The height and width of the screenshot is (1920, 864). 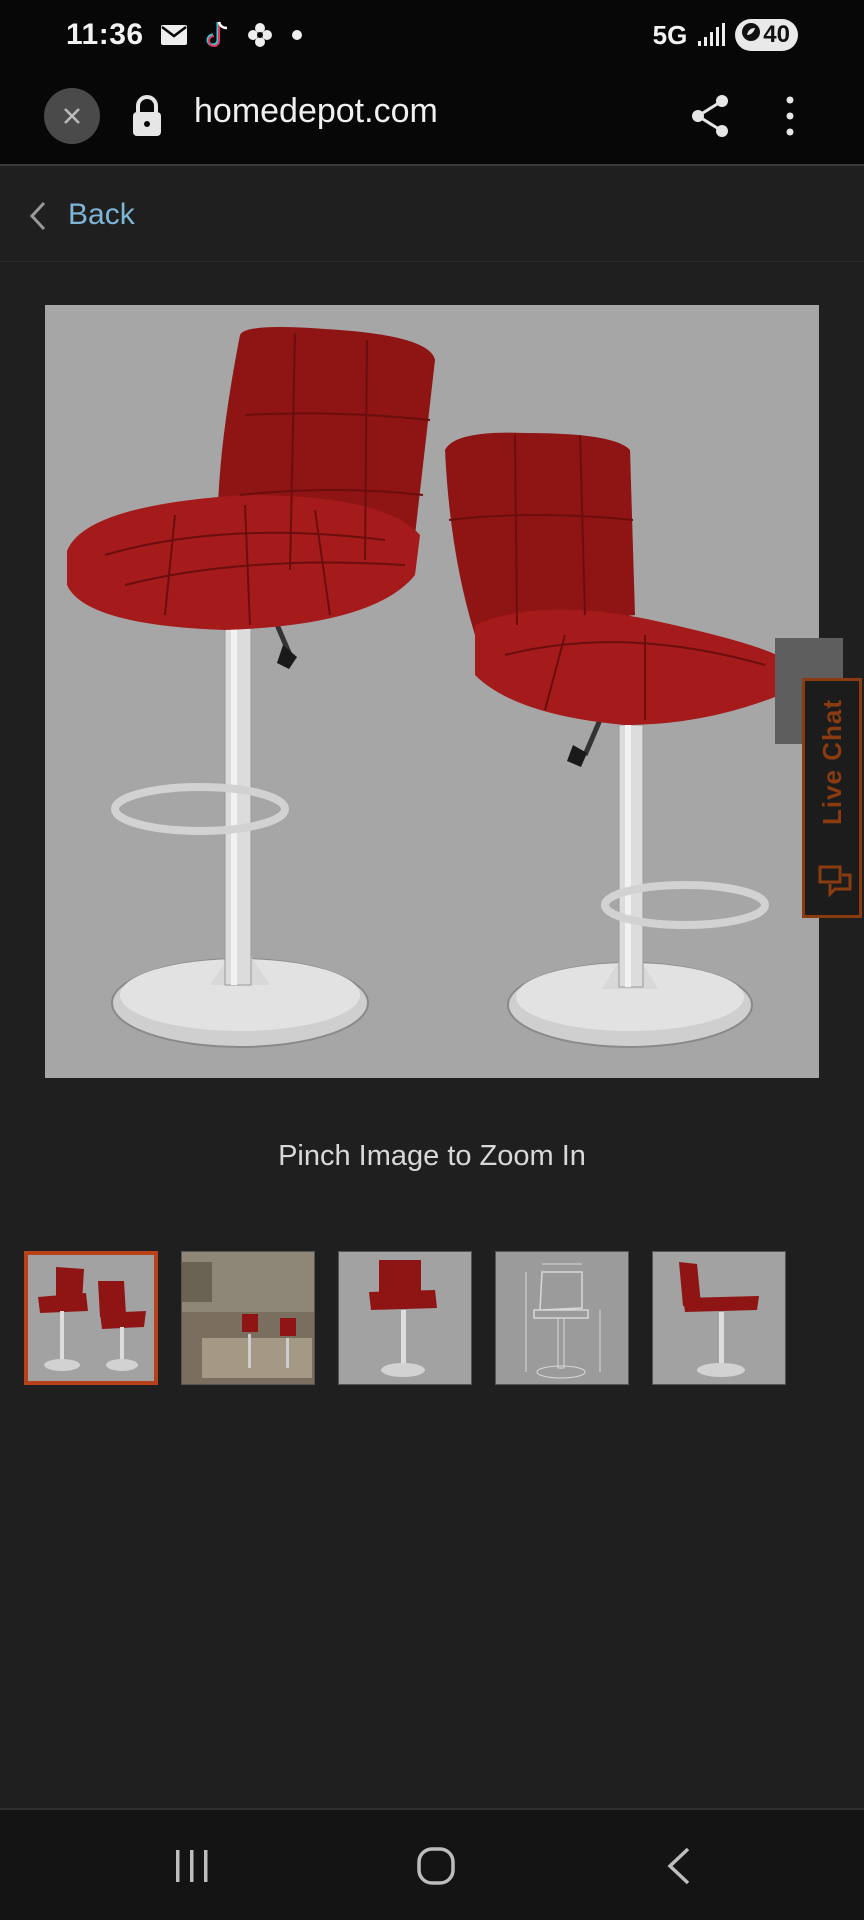 I want to click on thumb-stool-side, so click(x=719, y=1318).